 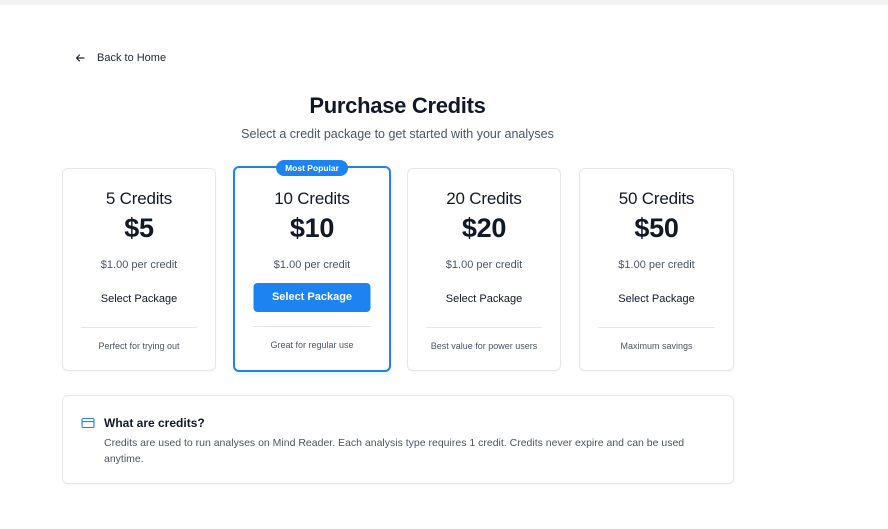 What do you see at coordinates (656, 346) in the screenshot?
I see `package-note: Maximum savings` at bounding box center [656, 346].